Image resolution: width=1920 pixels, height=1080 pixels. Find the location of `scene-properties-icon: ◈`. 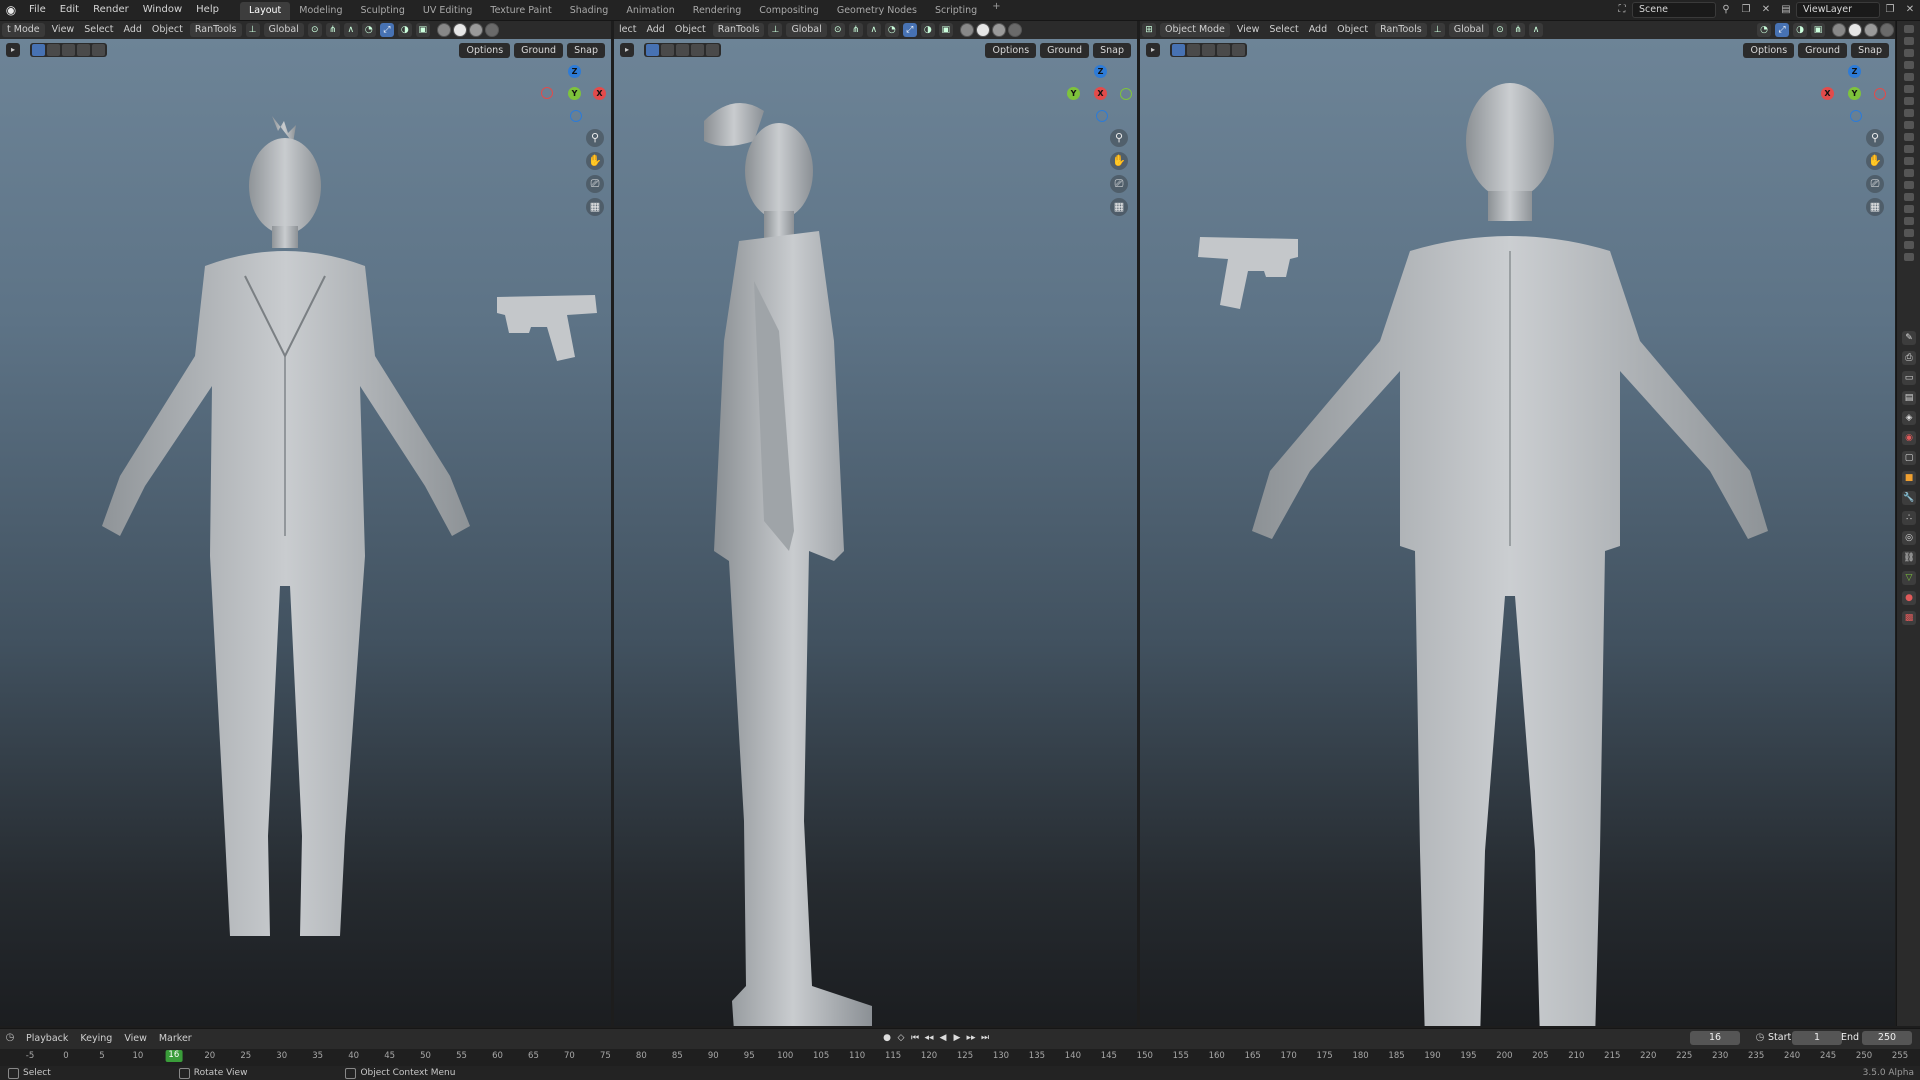

scene-properties-icon: ◈ is located at coordinates (1909, 418).